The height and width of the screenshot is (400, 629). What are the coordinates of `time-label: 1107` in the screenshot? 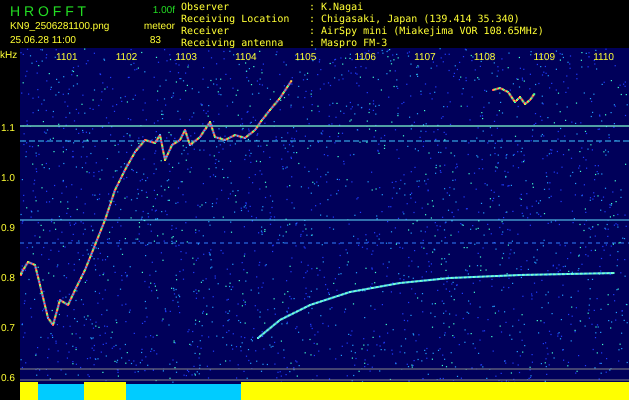 It's located at (425, 58).